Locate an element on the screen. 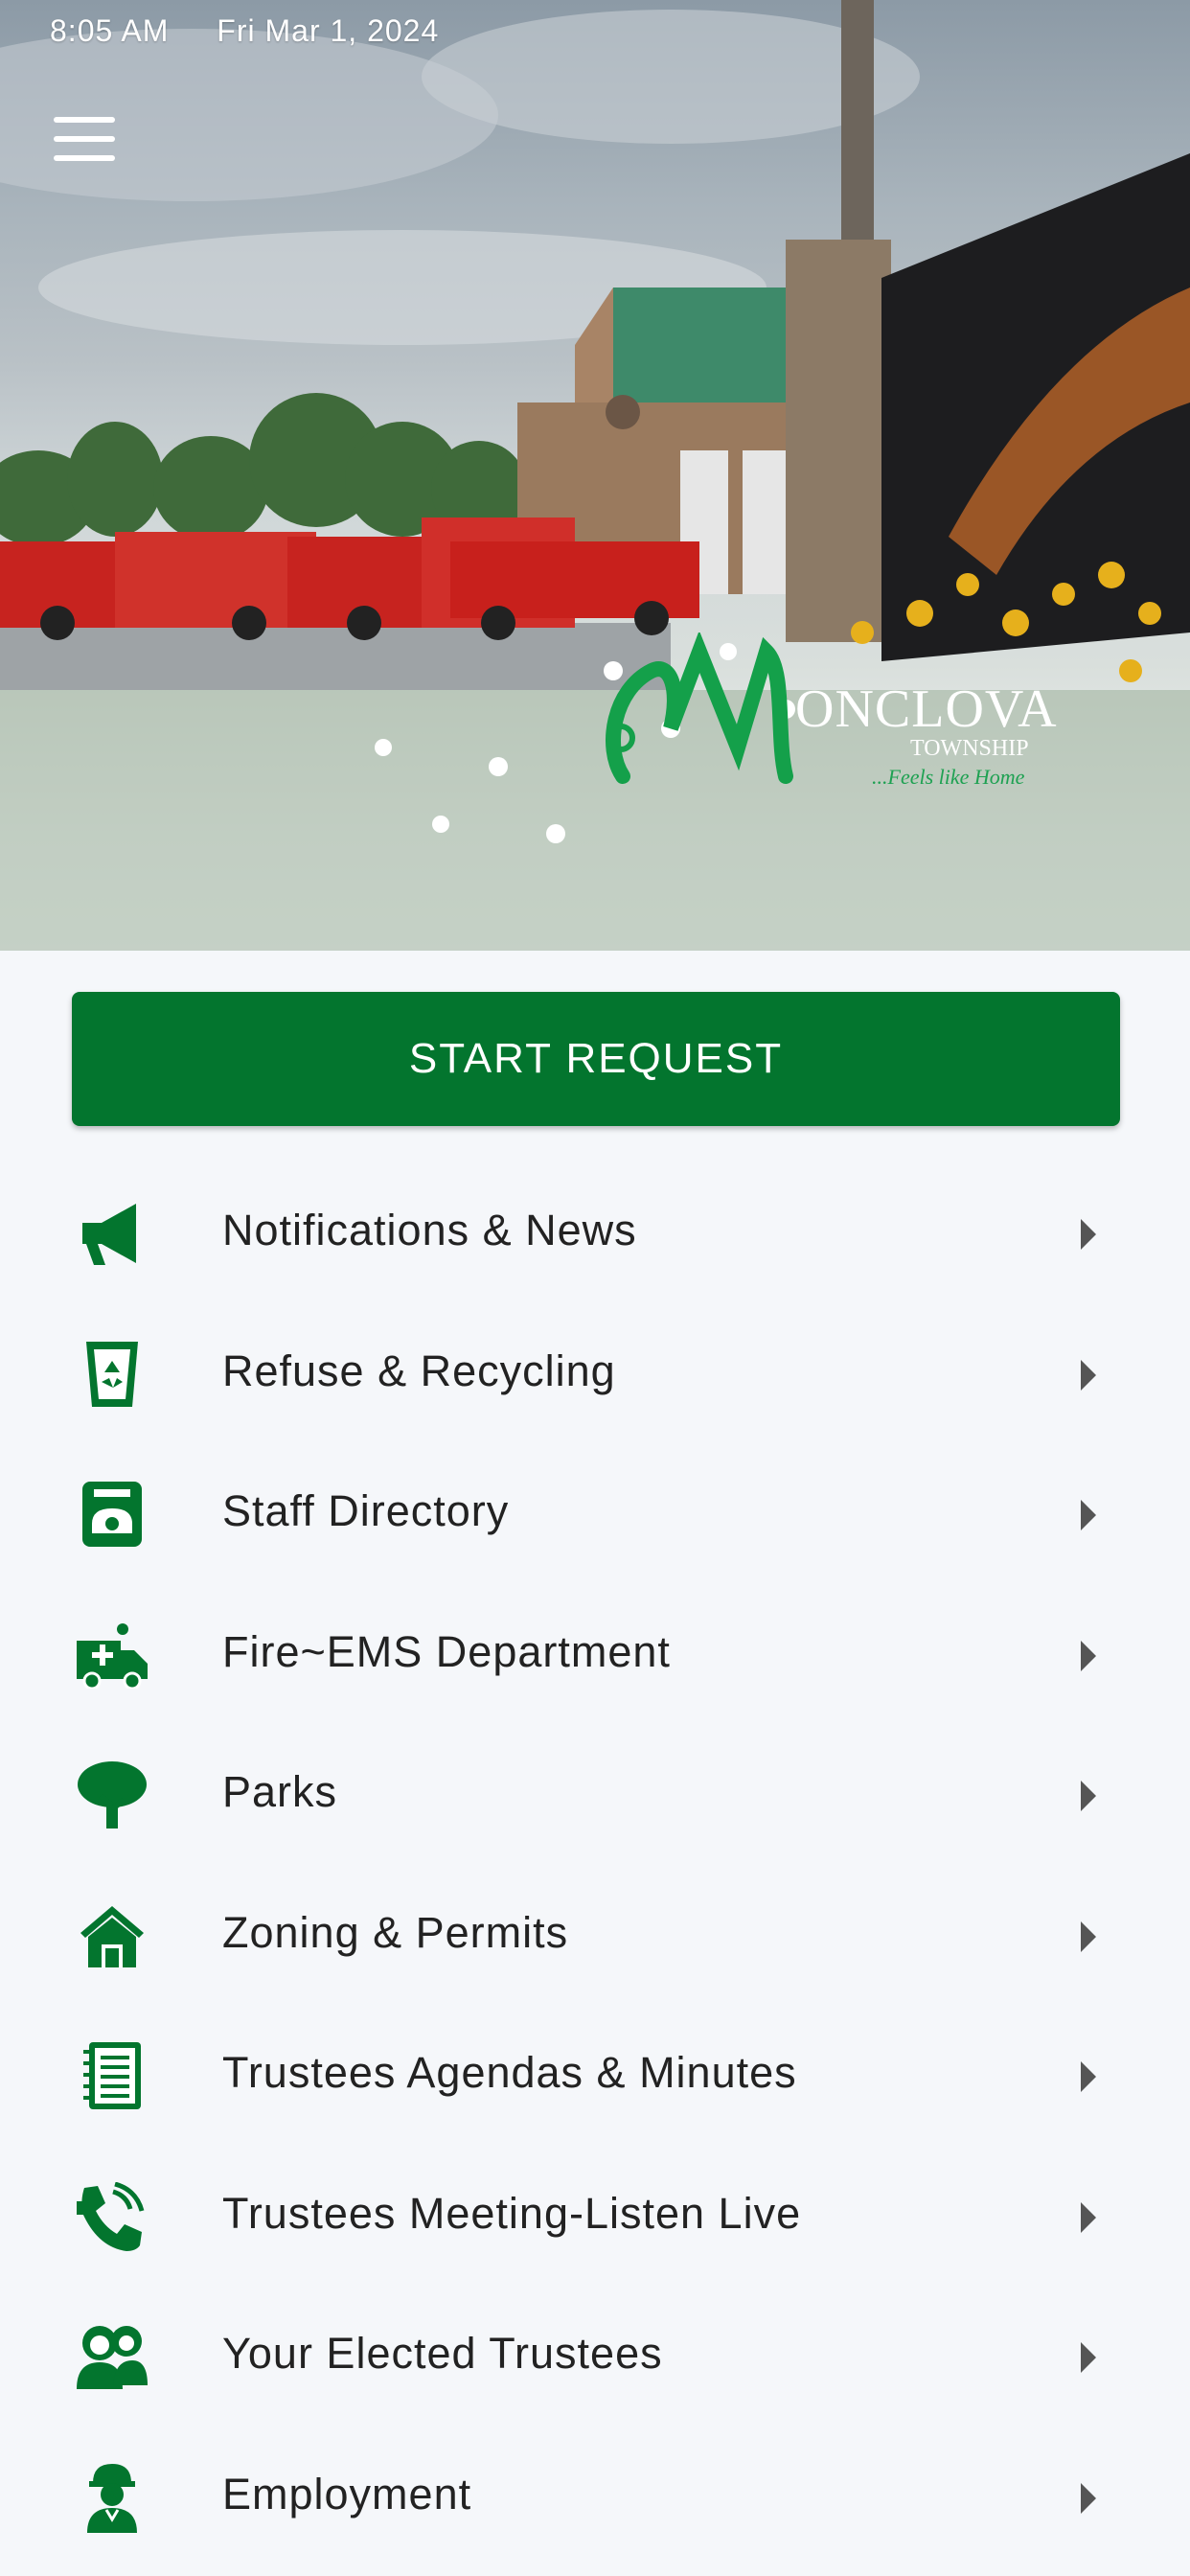 This screenshot has width=1190, height=2576. worker-icon is located at coordinates (112, 2497).